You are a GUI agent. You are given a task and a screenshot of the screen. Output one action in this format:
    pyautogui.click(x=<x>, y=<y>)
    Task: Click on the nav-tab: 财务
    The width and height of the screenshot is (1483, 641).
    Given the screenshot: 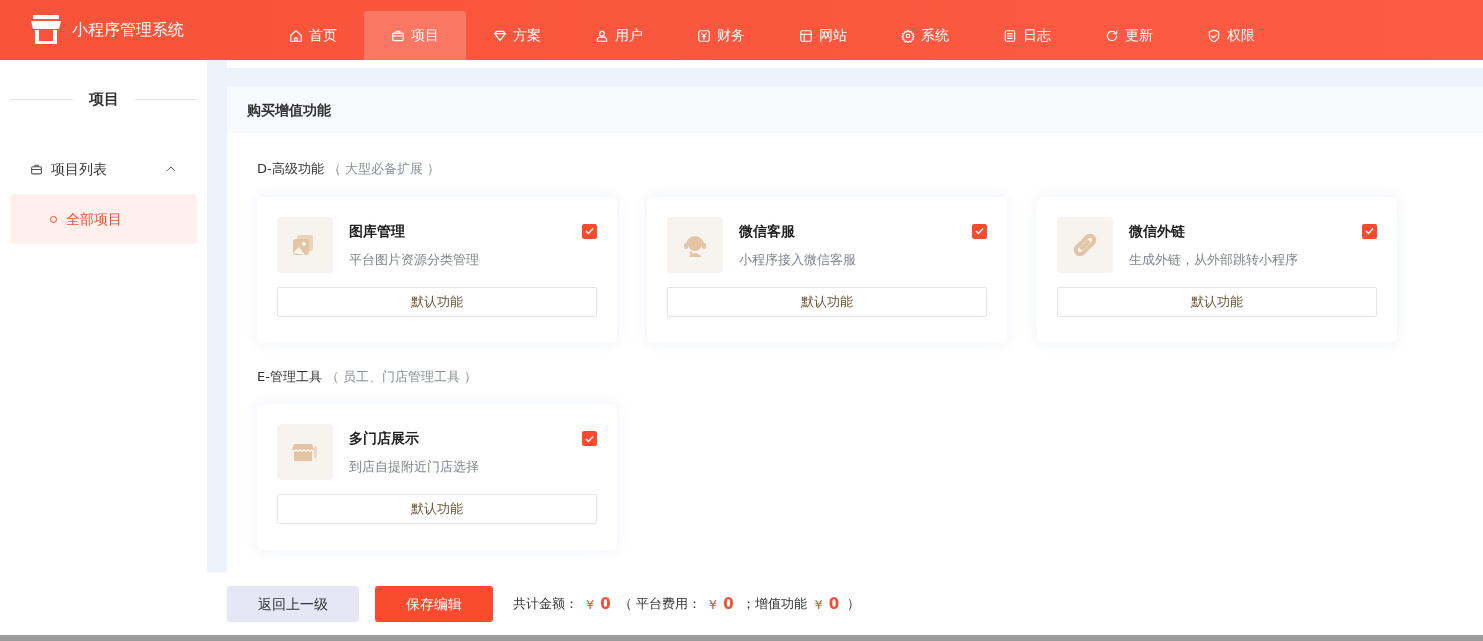 What is the action you would take?
    pyautogui.click(x=721, y=35)
    